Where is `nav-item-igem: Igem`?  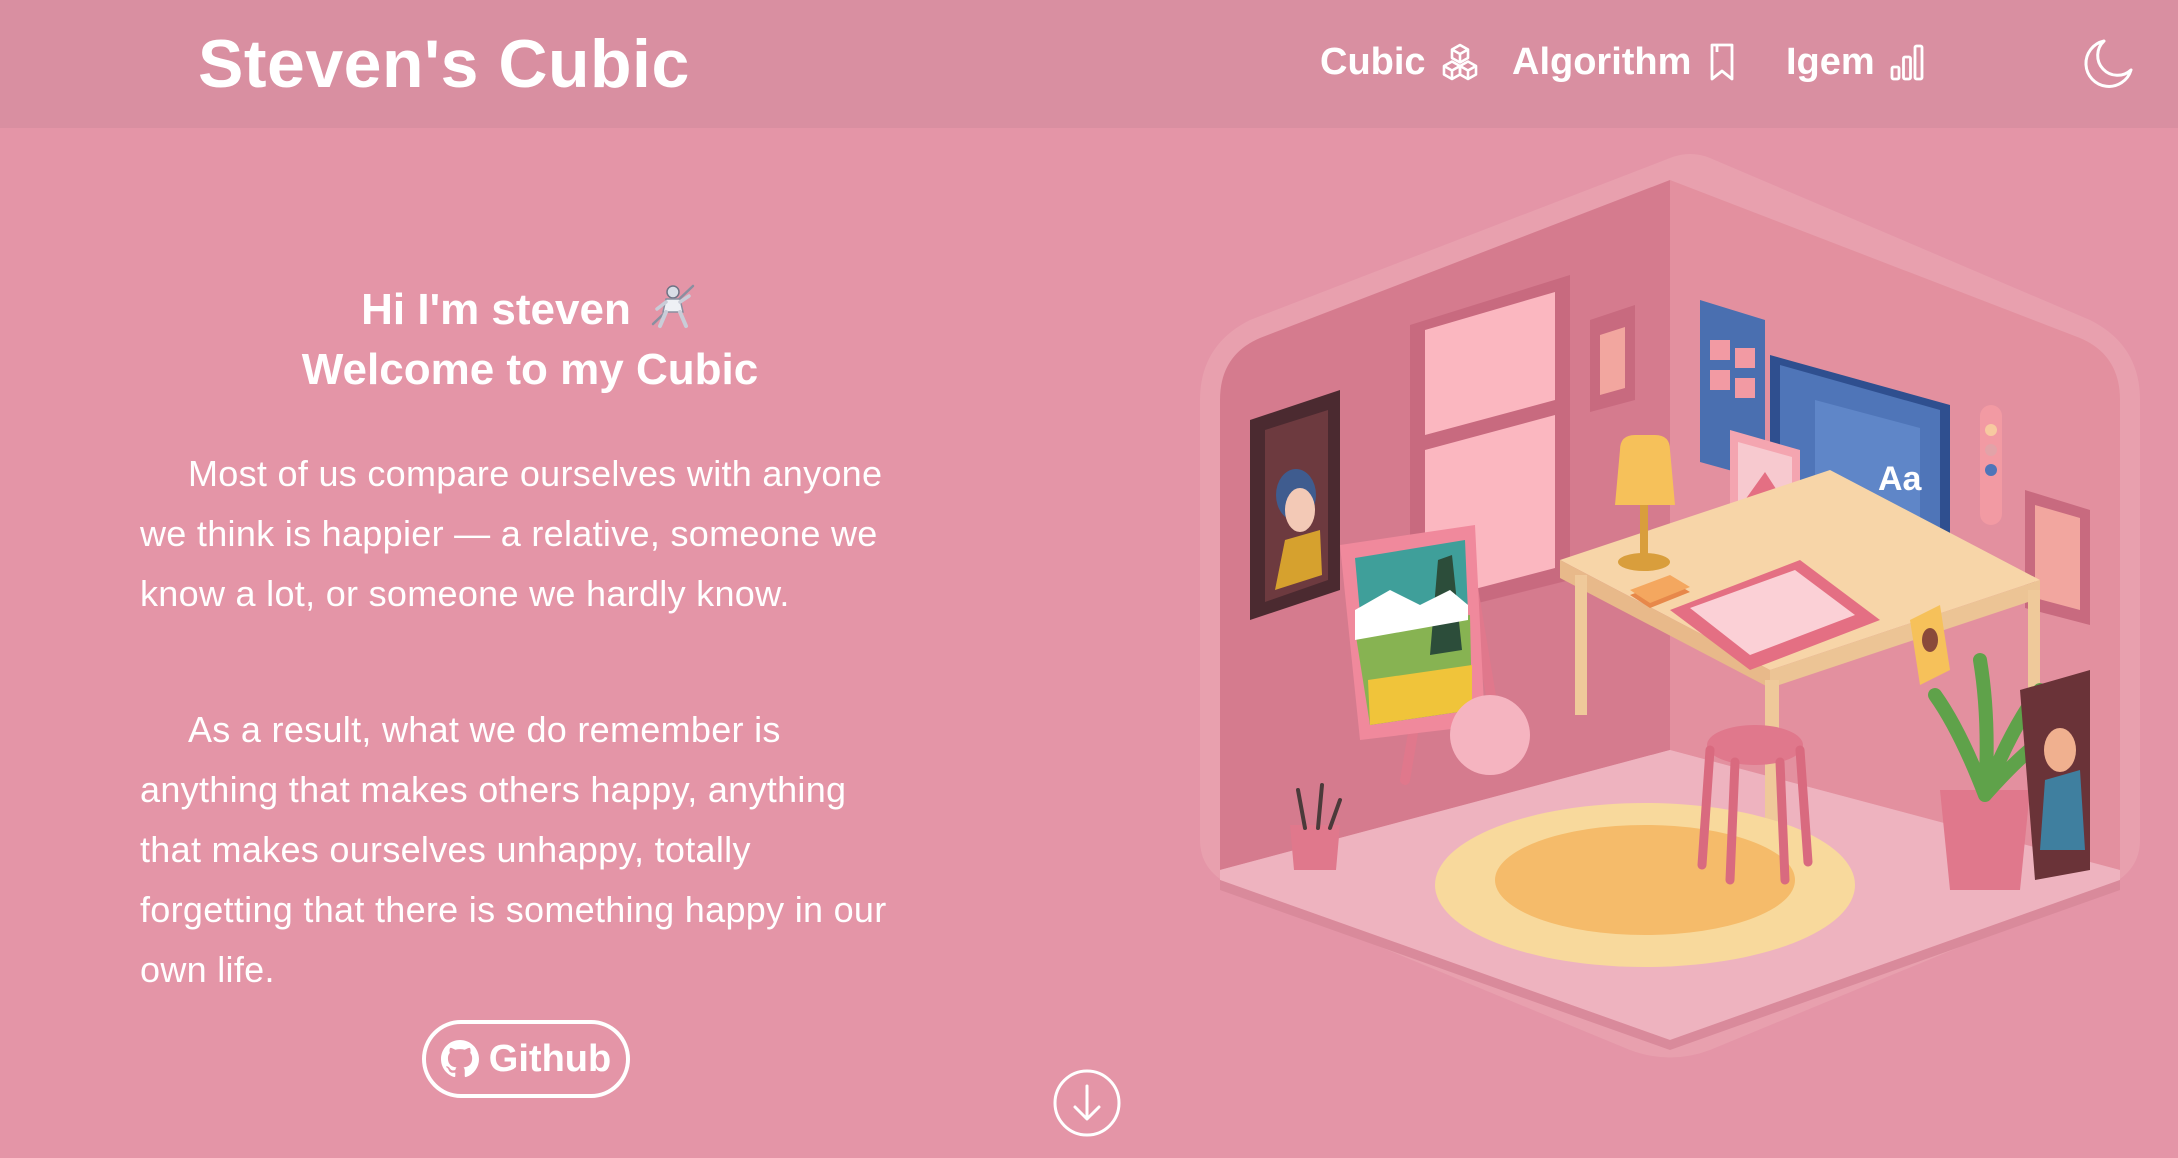
nav-item-igem: Igem is located at coordinates (1855, 62).